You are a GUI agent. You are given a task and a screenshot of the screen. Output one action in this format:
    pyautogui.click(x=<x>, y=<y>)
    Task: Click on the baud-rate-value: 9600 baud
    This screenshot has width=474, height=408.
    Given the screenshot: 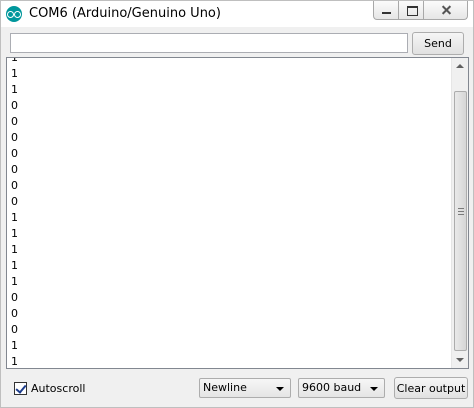 What is the action you would take?
    pyautogui.click(x=332, y=387)
    